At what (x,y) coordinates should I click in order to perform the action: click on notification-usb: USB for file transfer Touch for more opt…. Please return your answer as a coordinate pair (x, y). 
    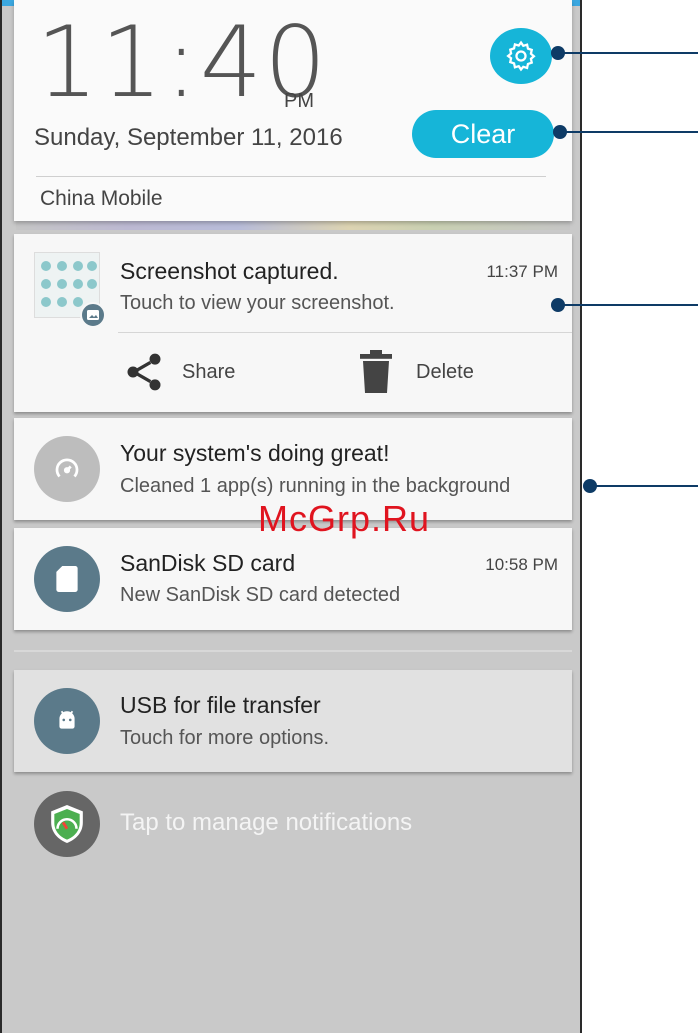
    Looking at the image, I should click on (293, 721).